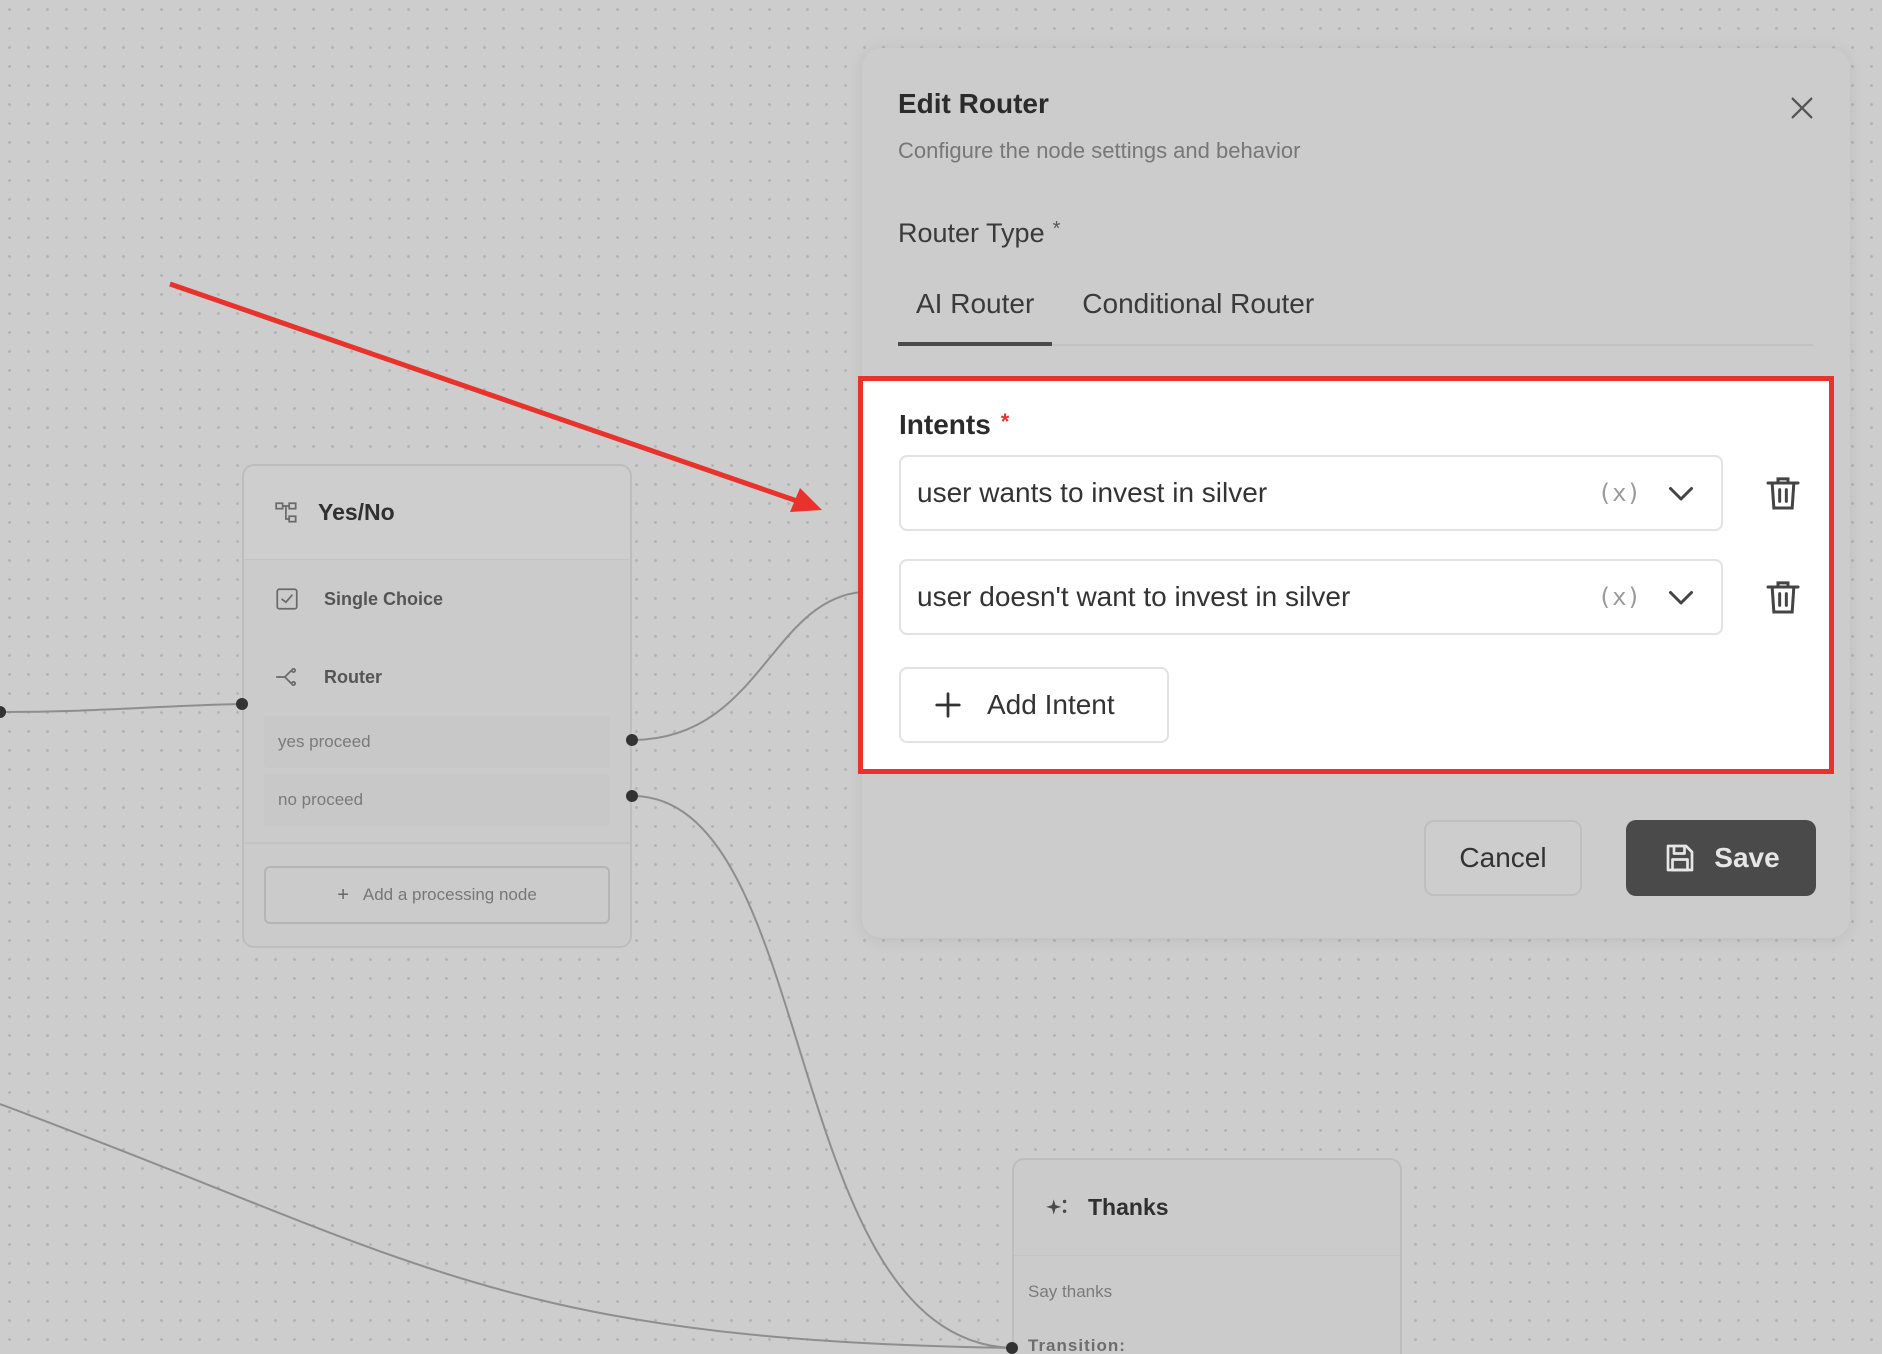 The width and height of the screenshot is (1882, 1354). I want to click on route-yes-proceed: yes proceed, so click(437, 742).